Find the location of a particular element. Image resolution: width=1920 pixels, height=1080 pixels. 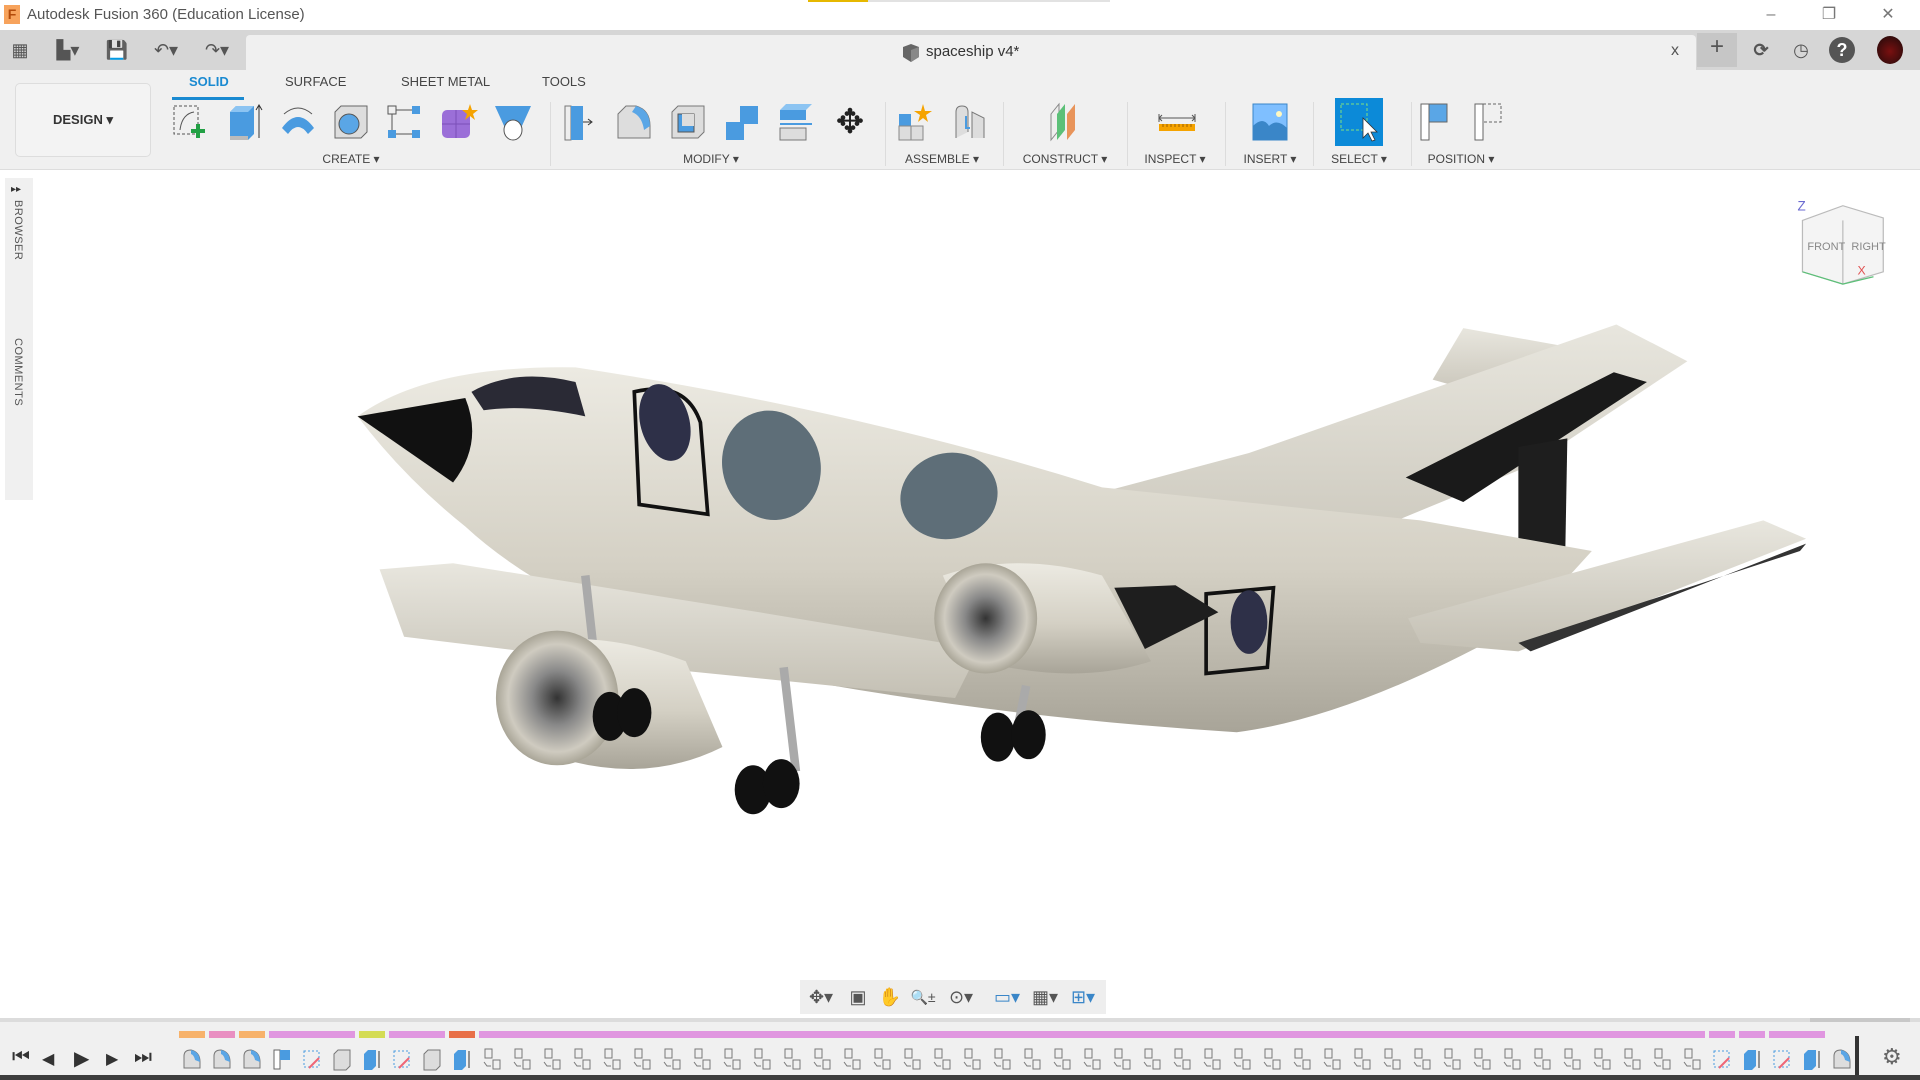

view-cube: FRONT RIGHT Z X is located at coordinates (1842, 242).